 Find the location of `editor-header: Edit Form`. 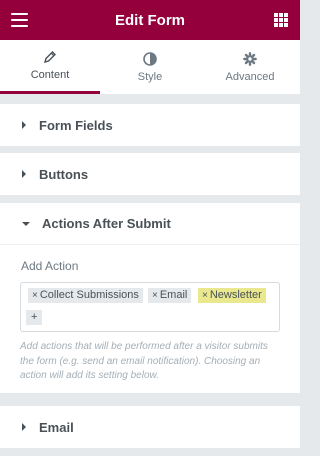

editor-header: Edit Form is located at coordinates (150, 20).